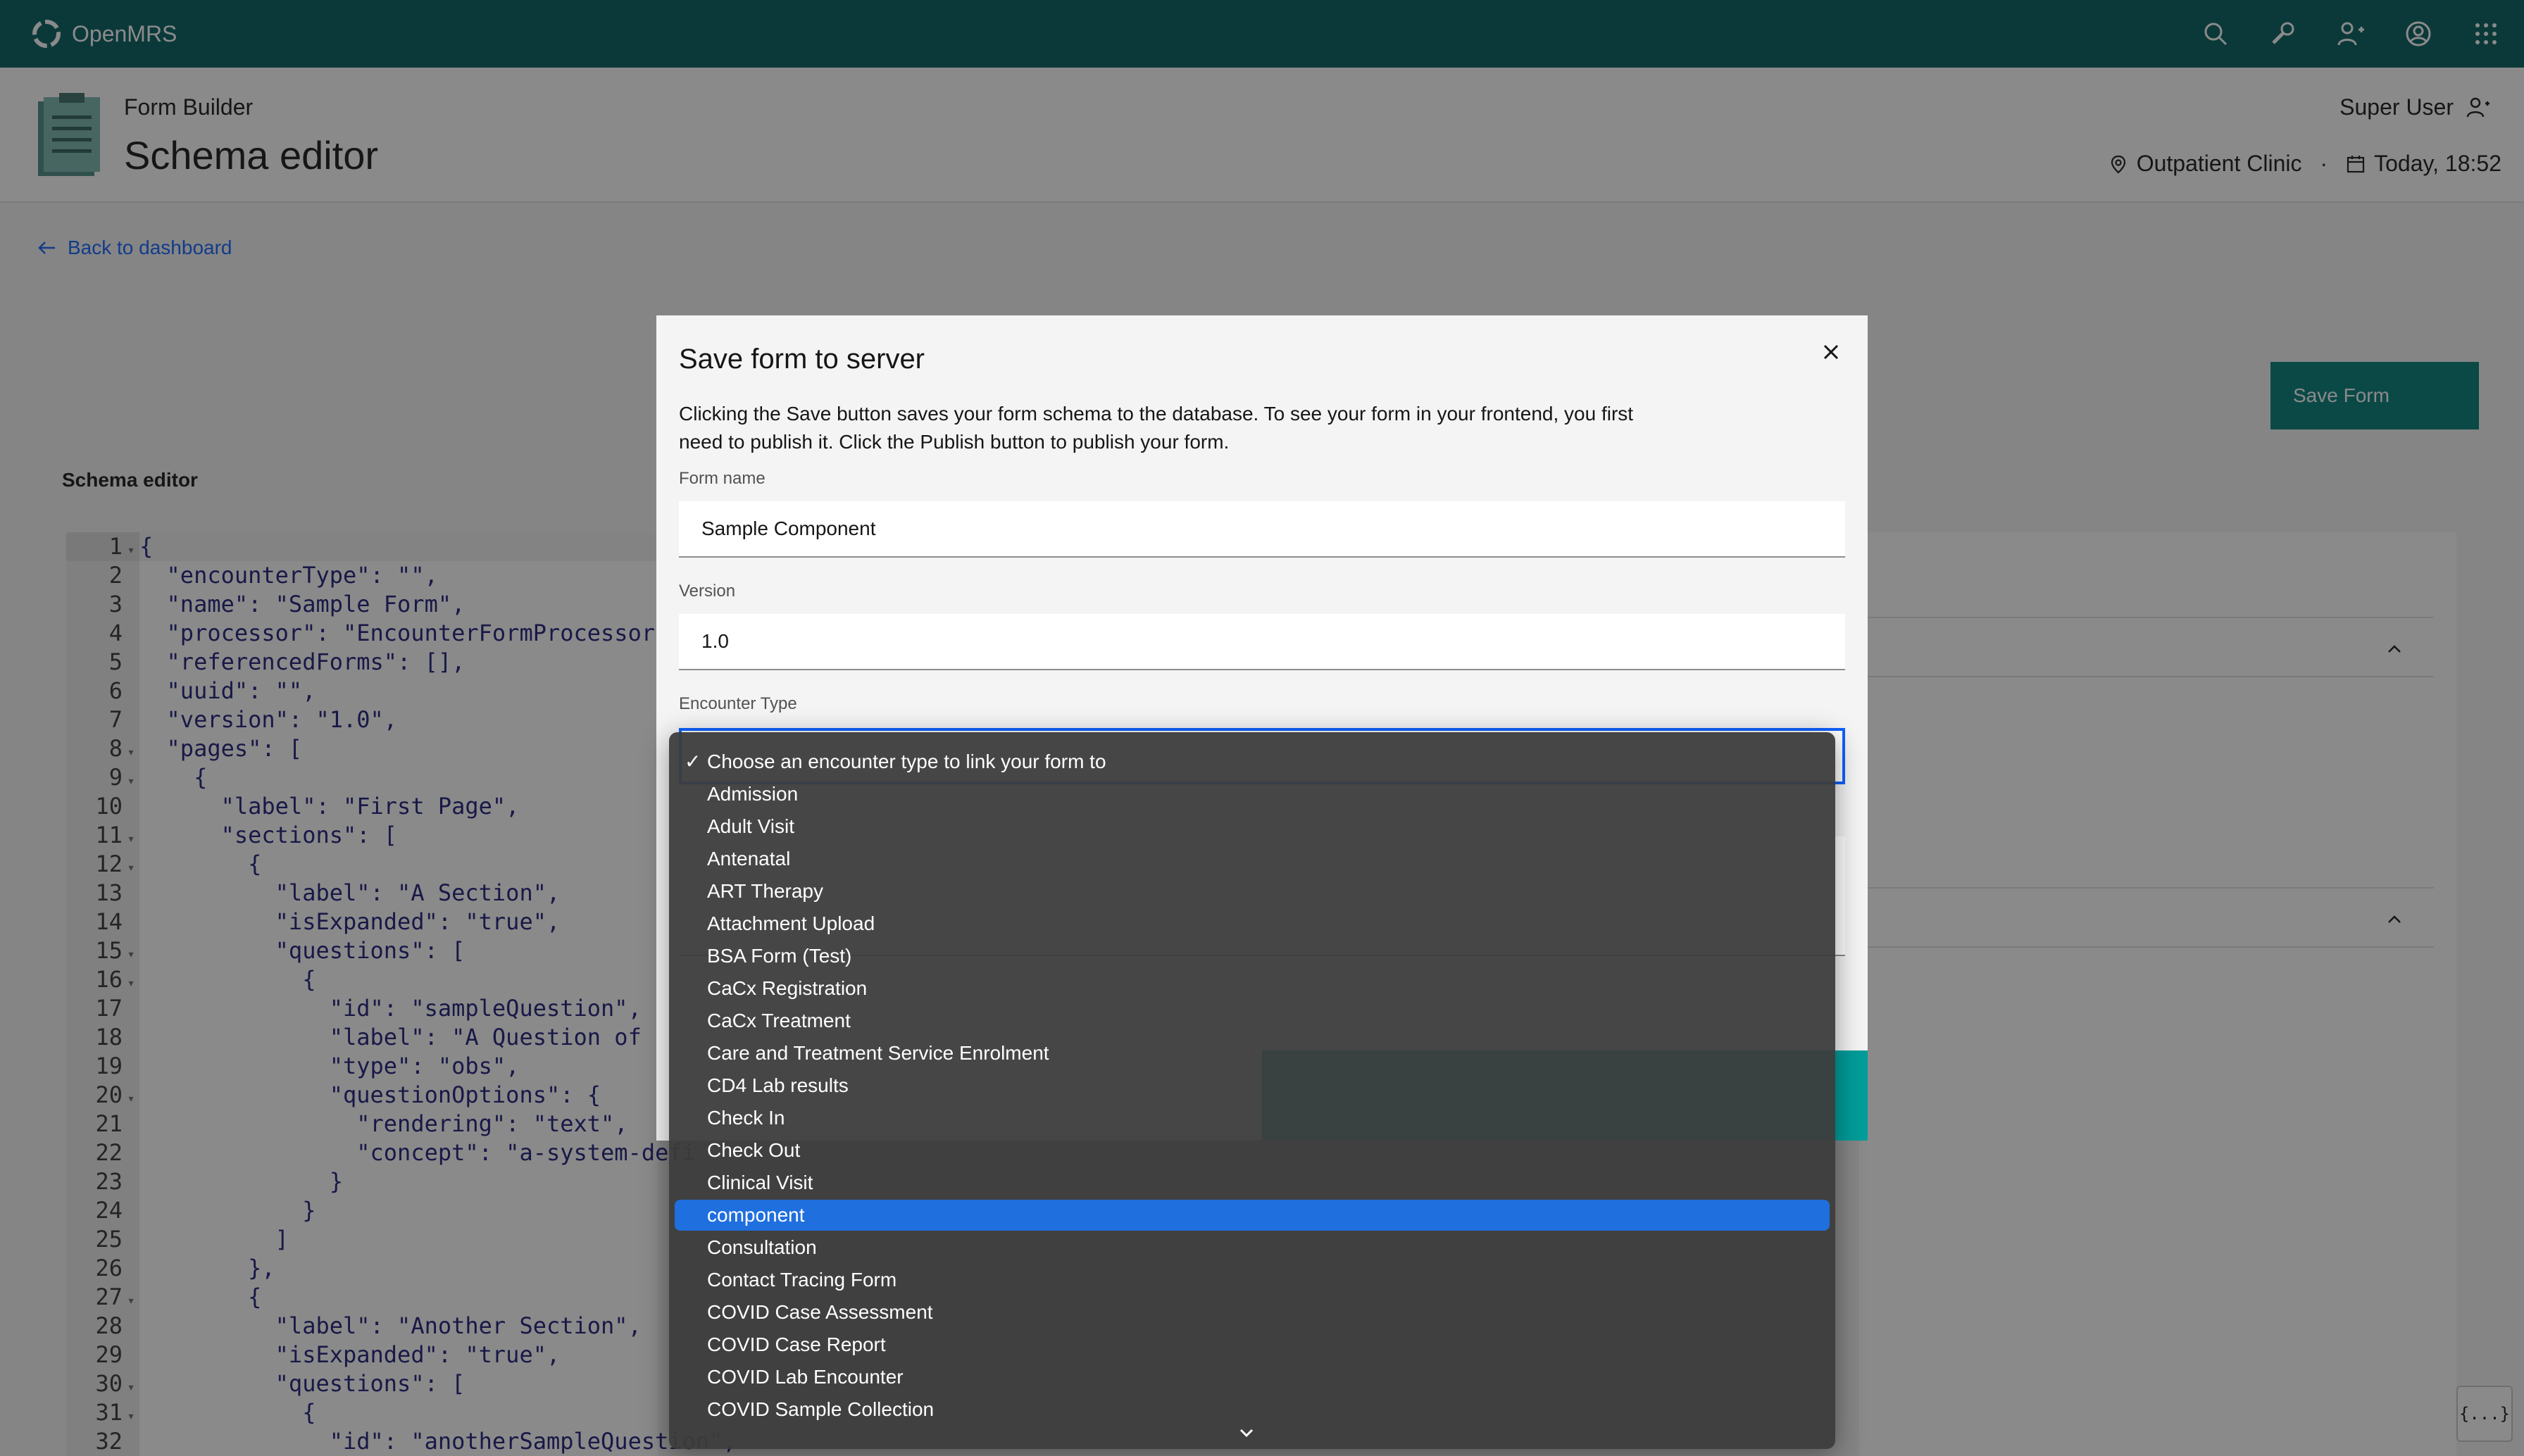 This screenshot has height=1456, width=2524. I want to click on dropdown-option: Check In, so click(1252, 1118).